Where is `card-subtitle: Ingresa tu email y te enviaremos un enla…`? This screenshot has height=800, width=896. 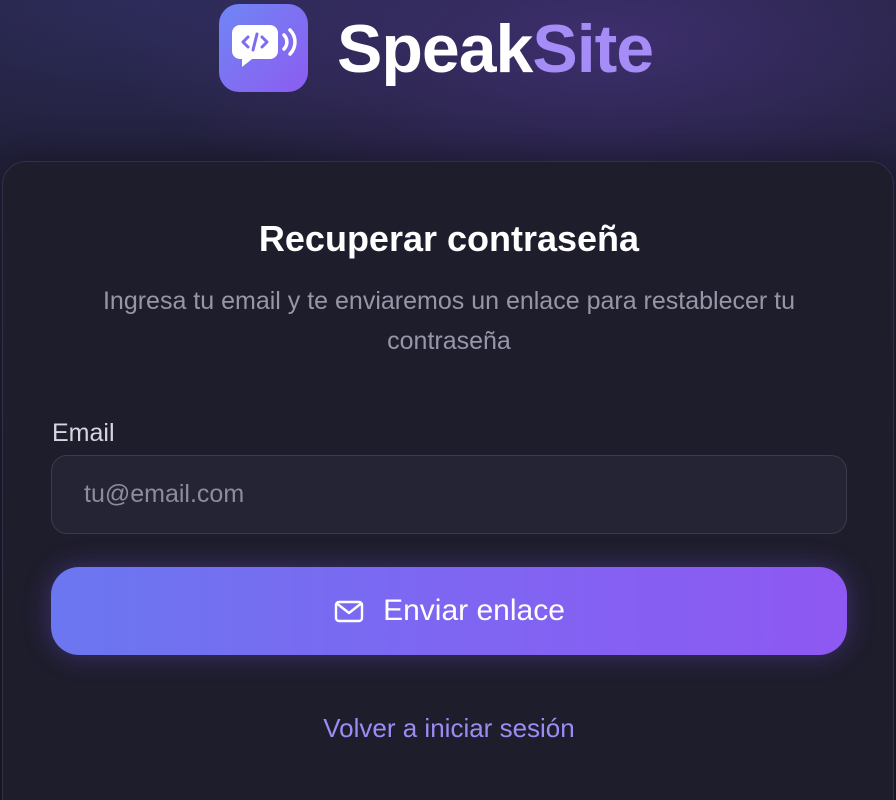
card-subtitle: Ingresa tu email y te enviaremos un enla… is located at coordinates (449, 321).